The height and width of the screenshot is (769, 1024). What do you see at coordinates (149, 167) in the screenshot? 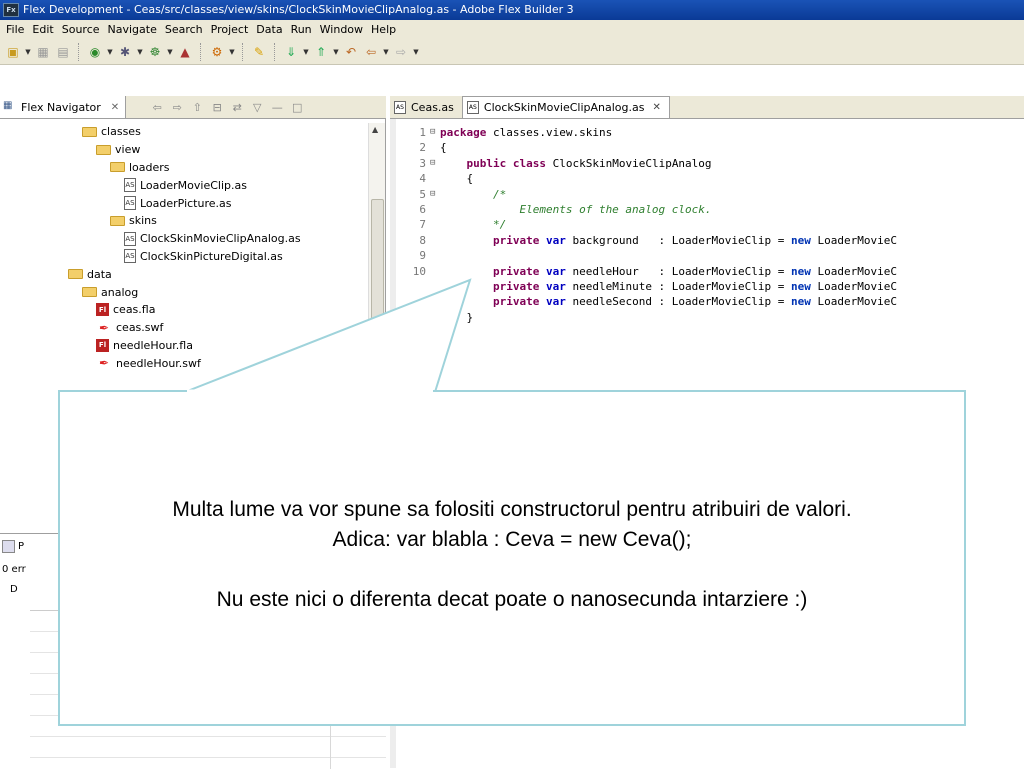
I see `tree-item-label: loaders` at bounding box center [149, 167].